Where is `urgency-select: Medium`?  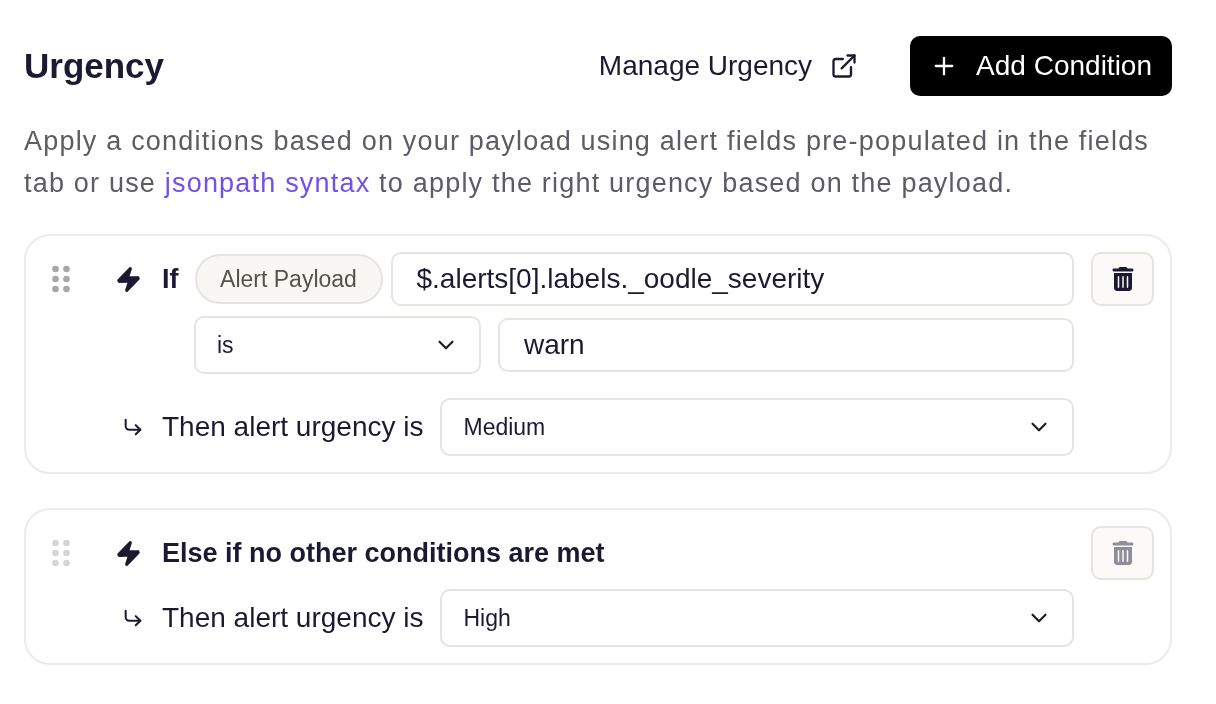 urgency-select: Medium is located at coordinates (757, 427).